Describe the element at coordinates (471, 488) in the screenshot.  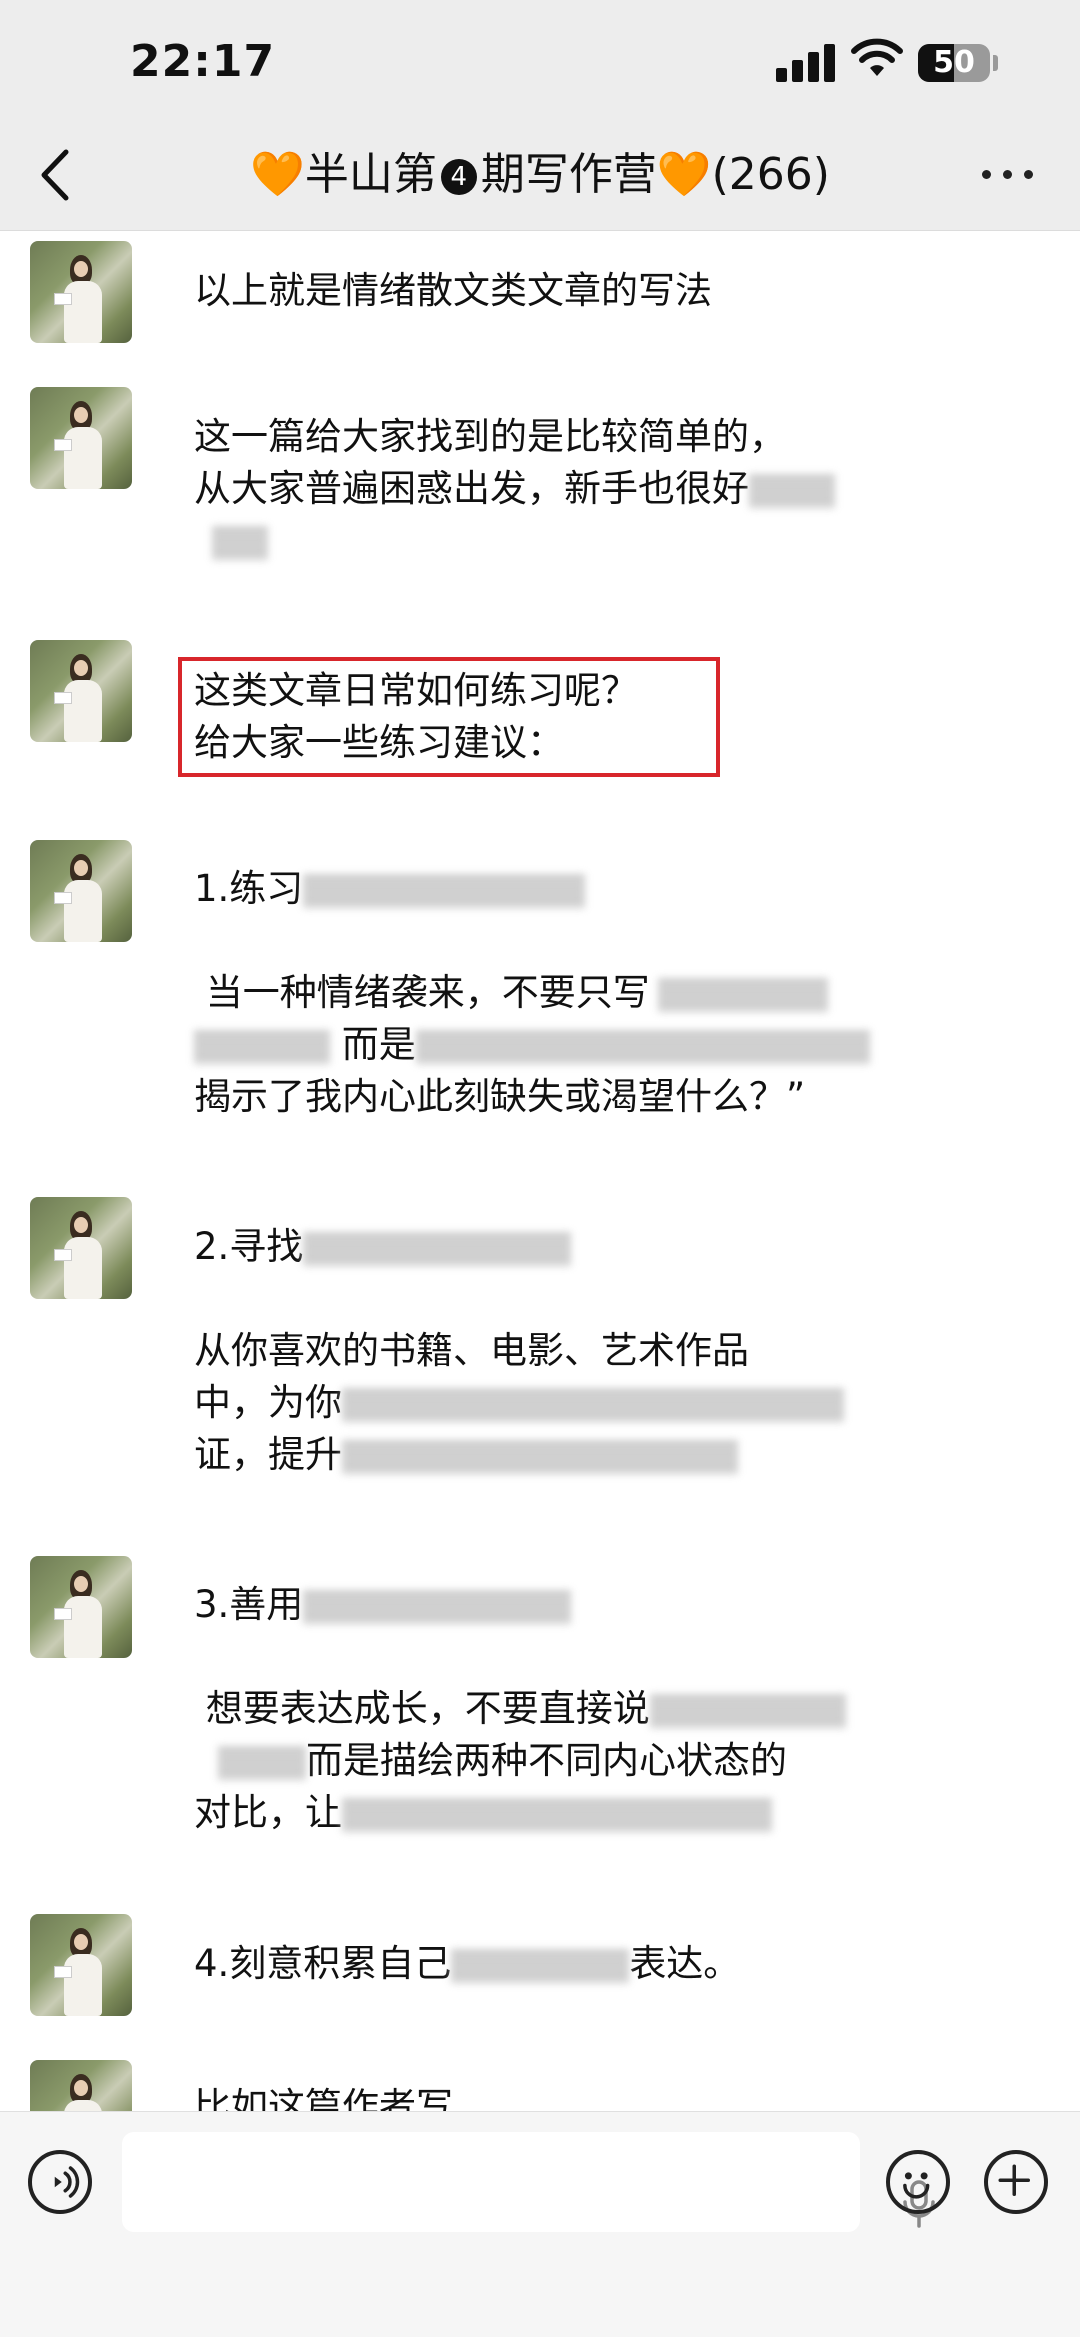
I see `message-line: 从大家普遍困惑出发，新手也很好` at that location.